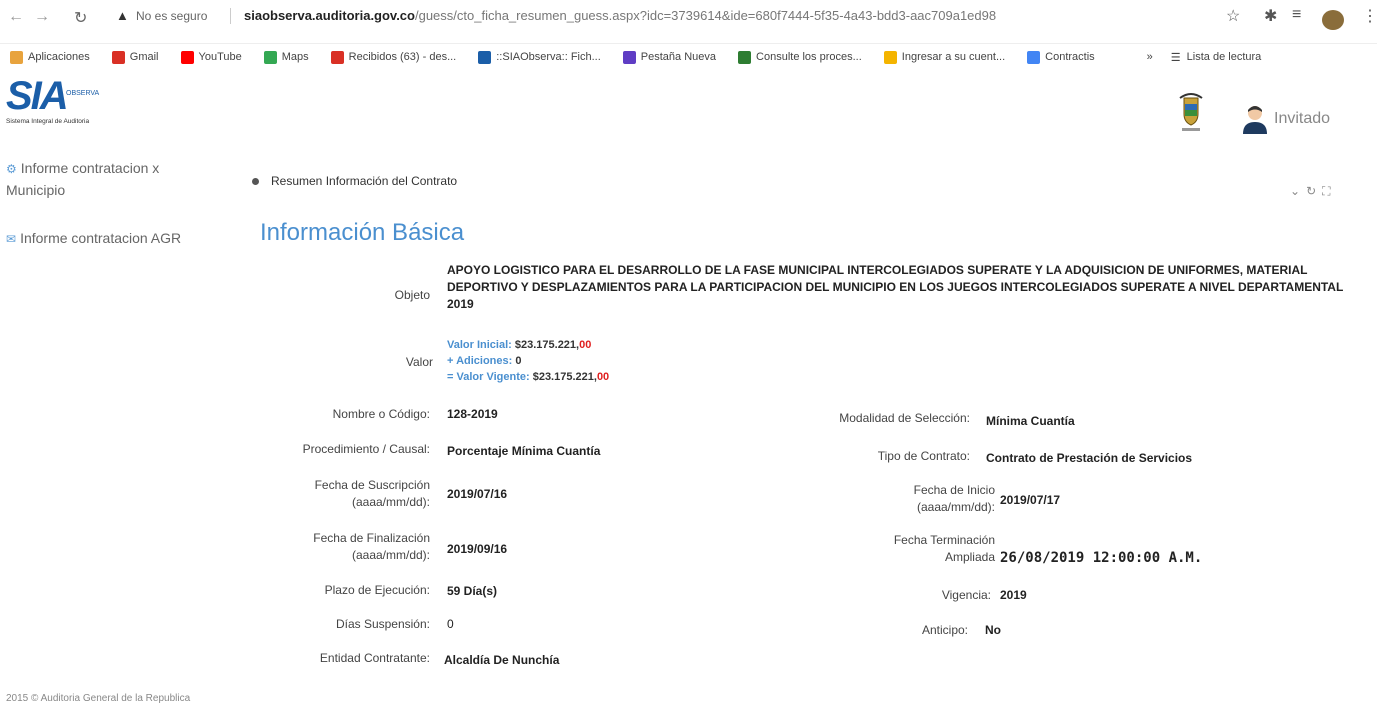 This screenshot has width=1377, height=705. I want to click on valor-inicial-row: Valor Inicial: $23.175.221,00, so click(528, 345).